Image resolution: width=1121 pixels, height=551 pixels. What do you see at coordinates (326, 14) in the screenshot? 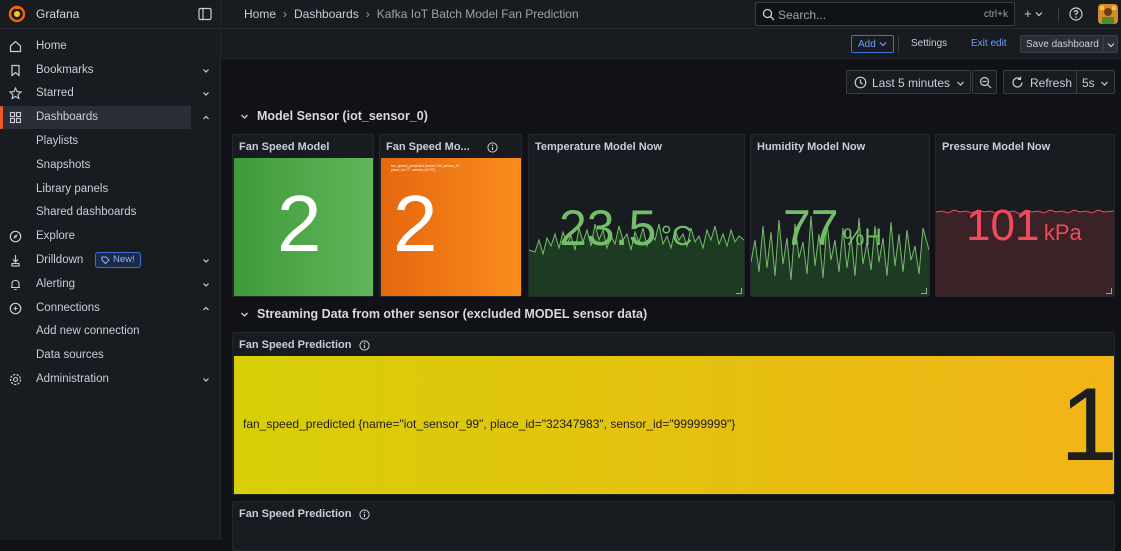
I see `breadcrumb-dashboards: Dashboards` at bounding box center [326, 14].